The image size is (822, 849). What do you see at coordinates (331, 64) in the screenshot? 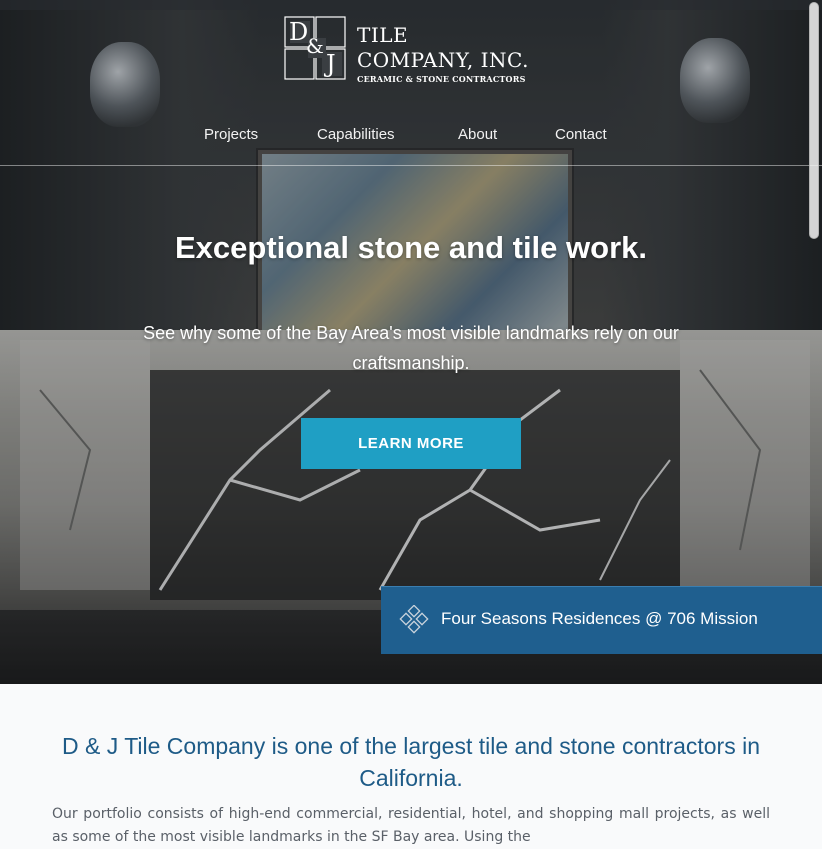
I see `logo-mark-letter-j: J` at bounding box center [331, 64].